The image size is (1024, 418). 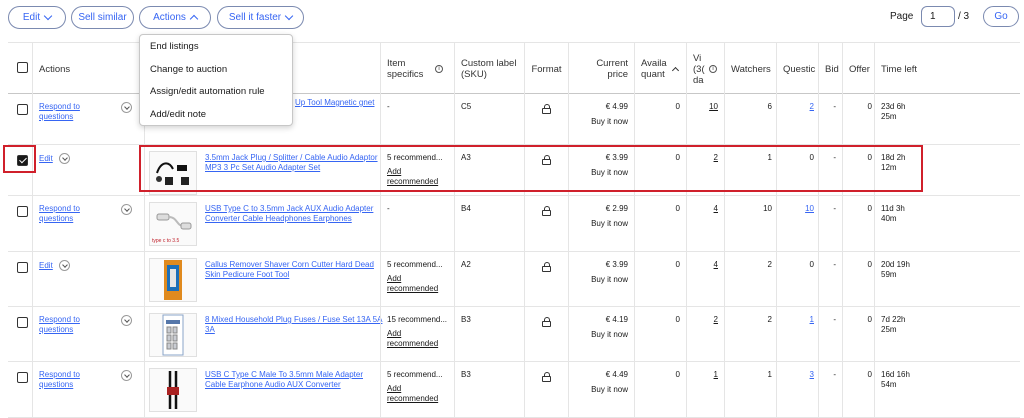 What do you see at coordinates (812, 375) in the screenshot?
I see `questions-link: 3` at bounding box center [812, 375].